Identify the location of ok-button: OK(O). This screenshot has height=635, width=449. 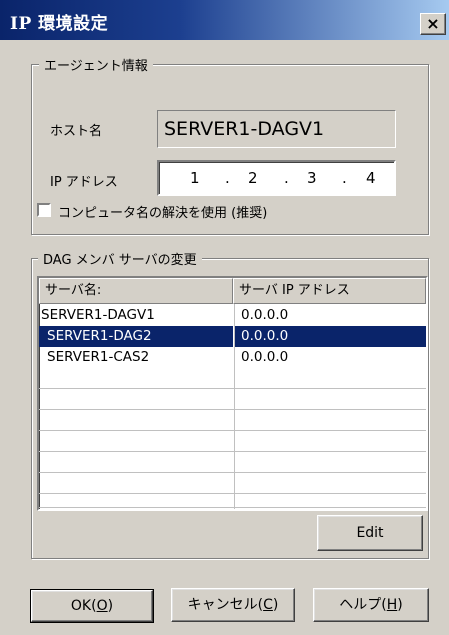
(92, 606).